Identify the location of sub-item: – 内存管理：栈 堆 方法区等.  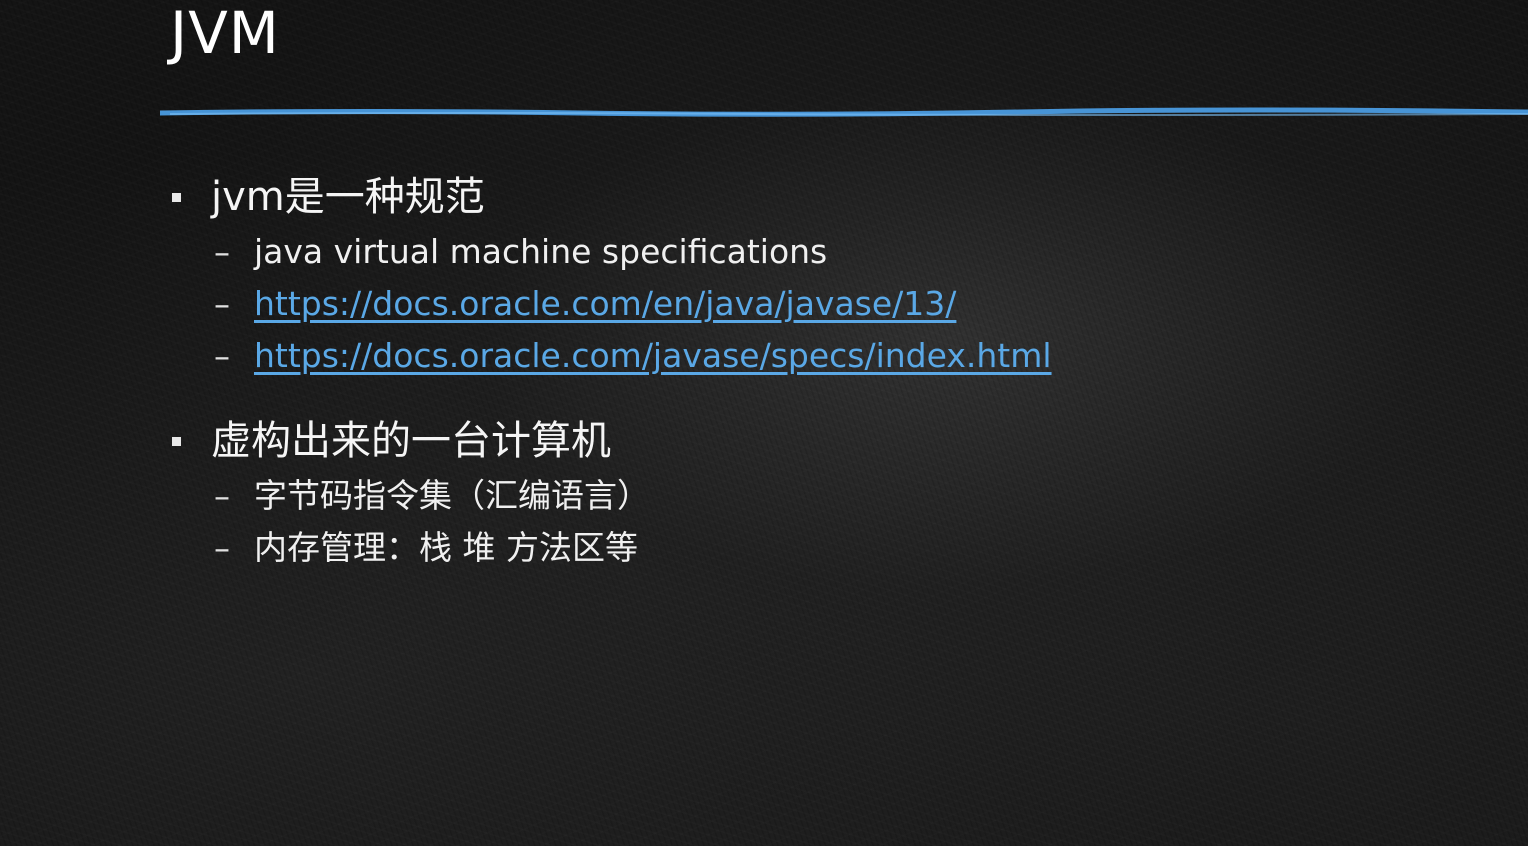
(822, 548).